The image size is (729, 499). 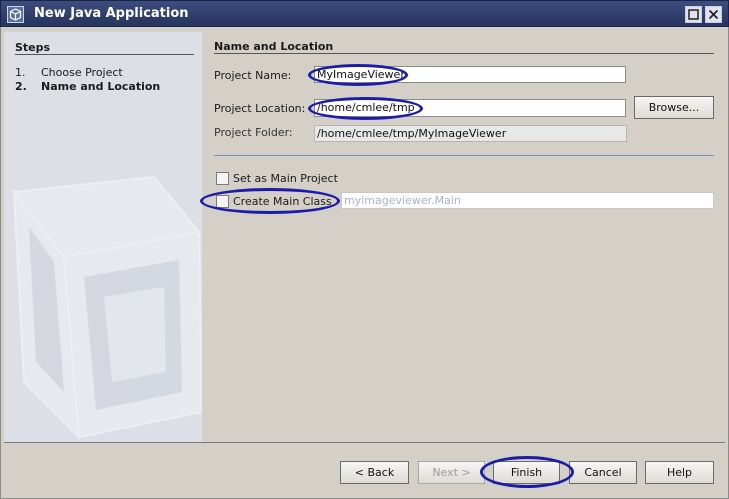 I want to click on footer-divider, so click(x=364, y=442).